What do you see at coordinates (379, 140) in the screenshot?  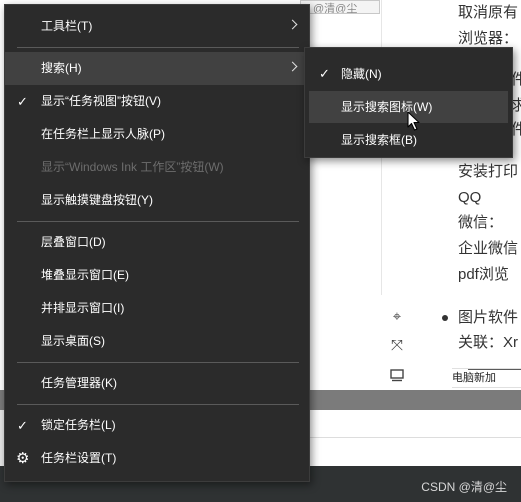 I see `submenu-item-label: 显示搜索框(B)` at bounding box center [379, 140].